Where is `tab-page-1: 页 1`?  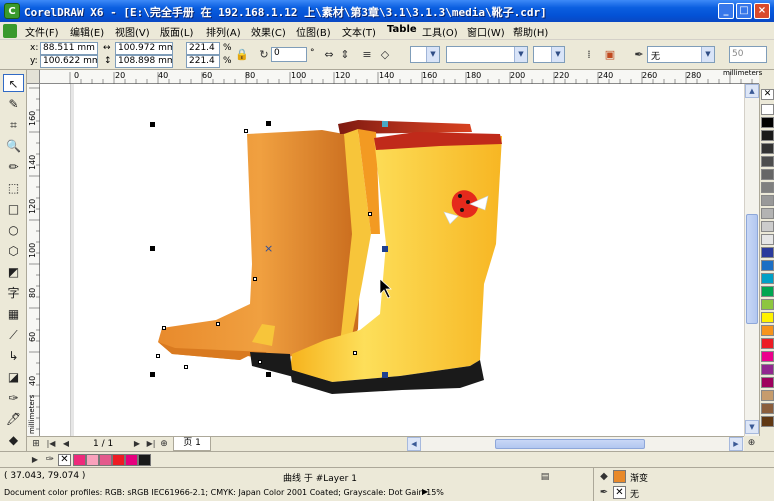
tab-page-1: 页 1 is located at coordinates (192, 444).